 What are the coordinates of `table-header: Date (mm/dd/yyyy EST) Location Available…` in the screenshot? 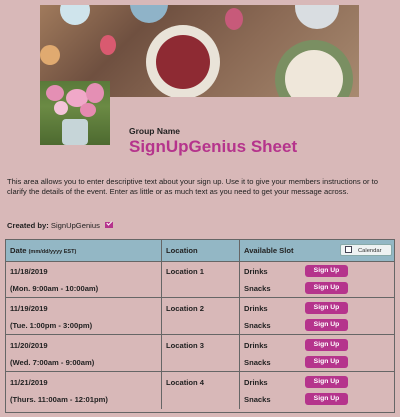 It's located at (200, 251).